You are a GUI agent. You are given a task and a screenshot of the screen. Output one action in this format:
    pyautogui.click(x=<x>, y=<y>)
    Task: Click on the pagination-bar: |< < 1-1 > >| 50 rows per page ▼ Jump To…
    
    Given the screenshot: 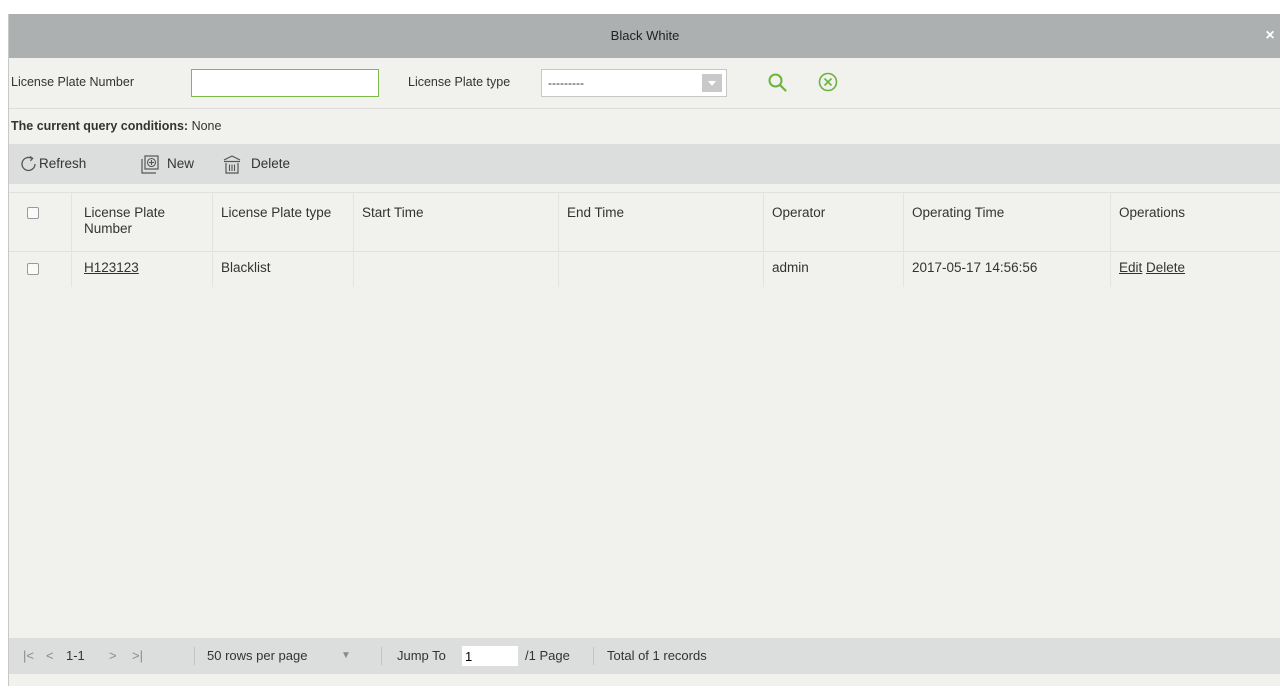 What is the action you would take?
    pyautogui.click(x=644, y=656)
    